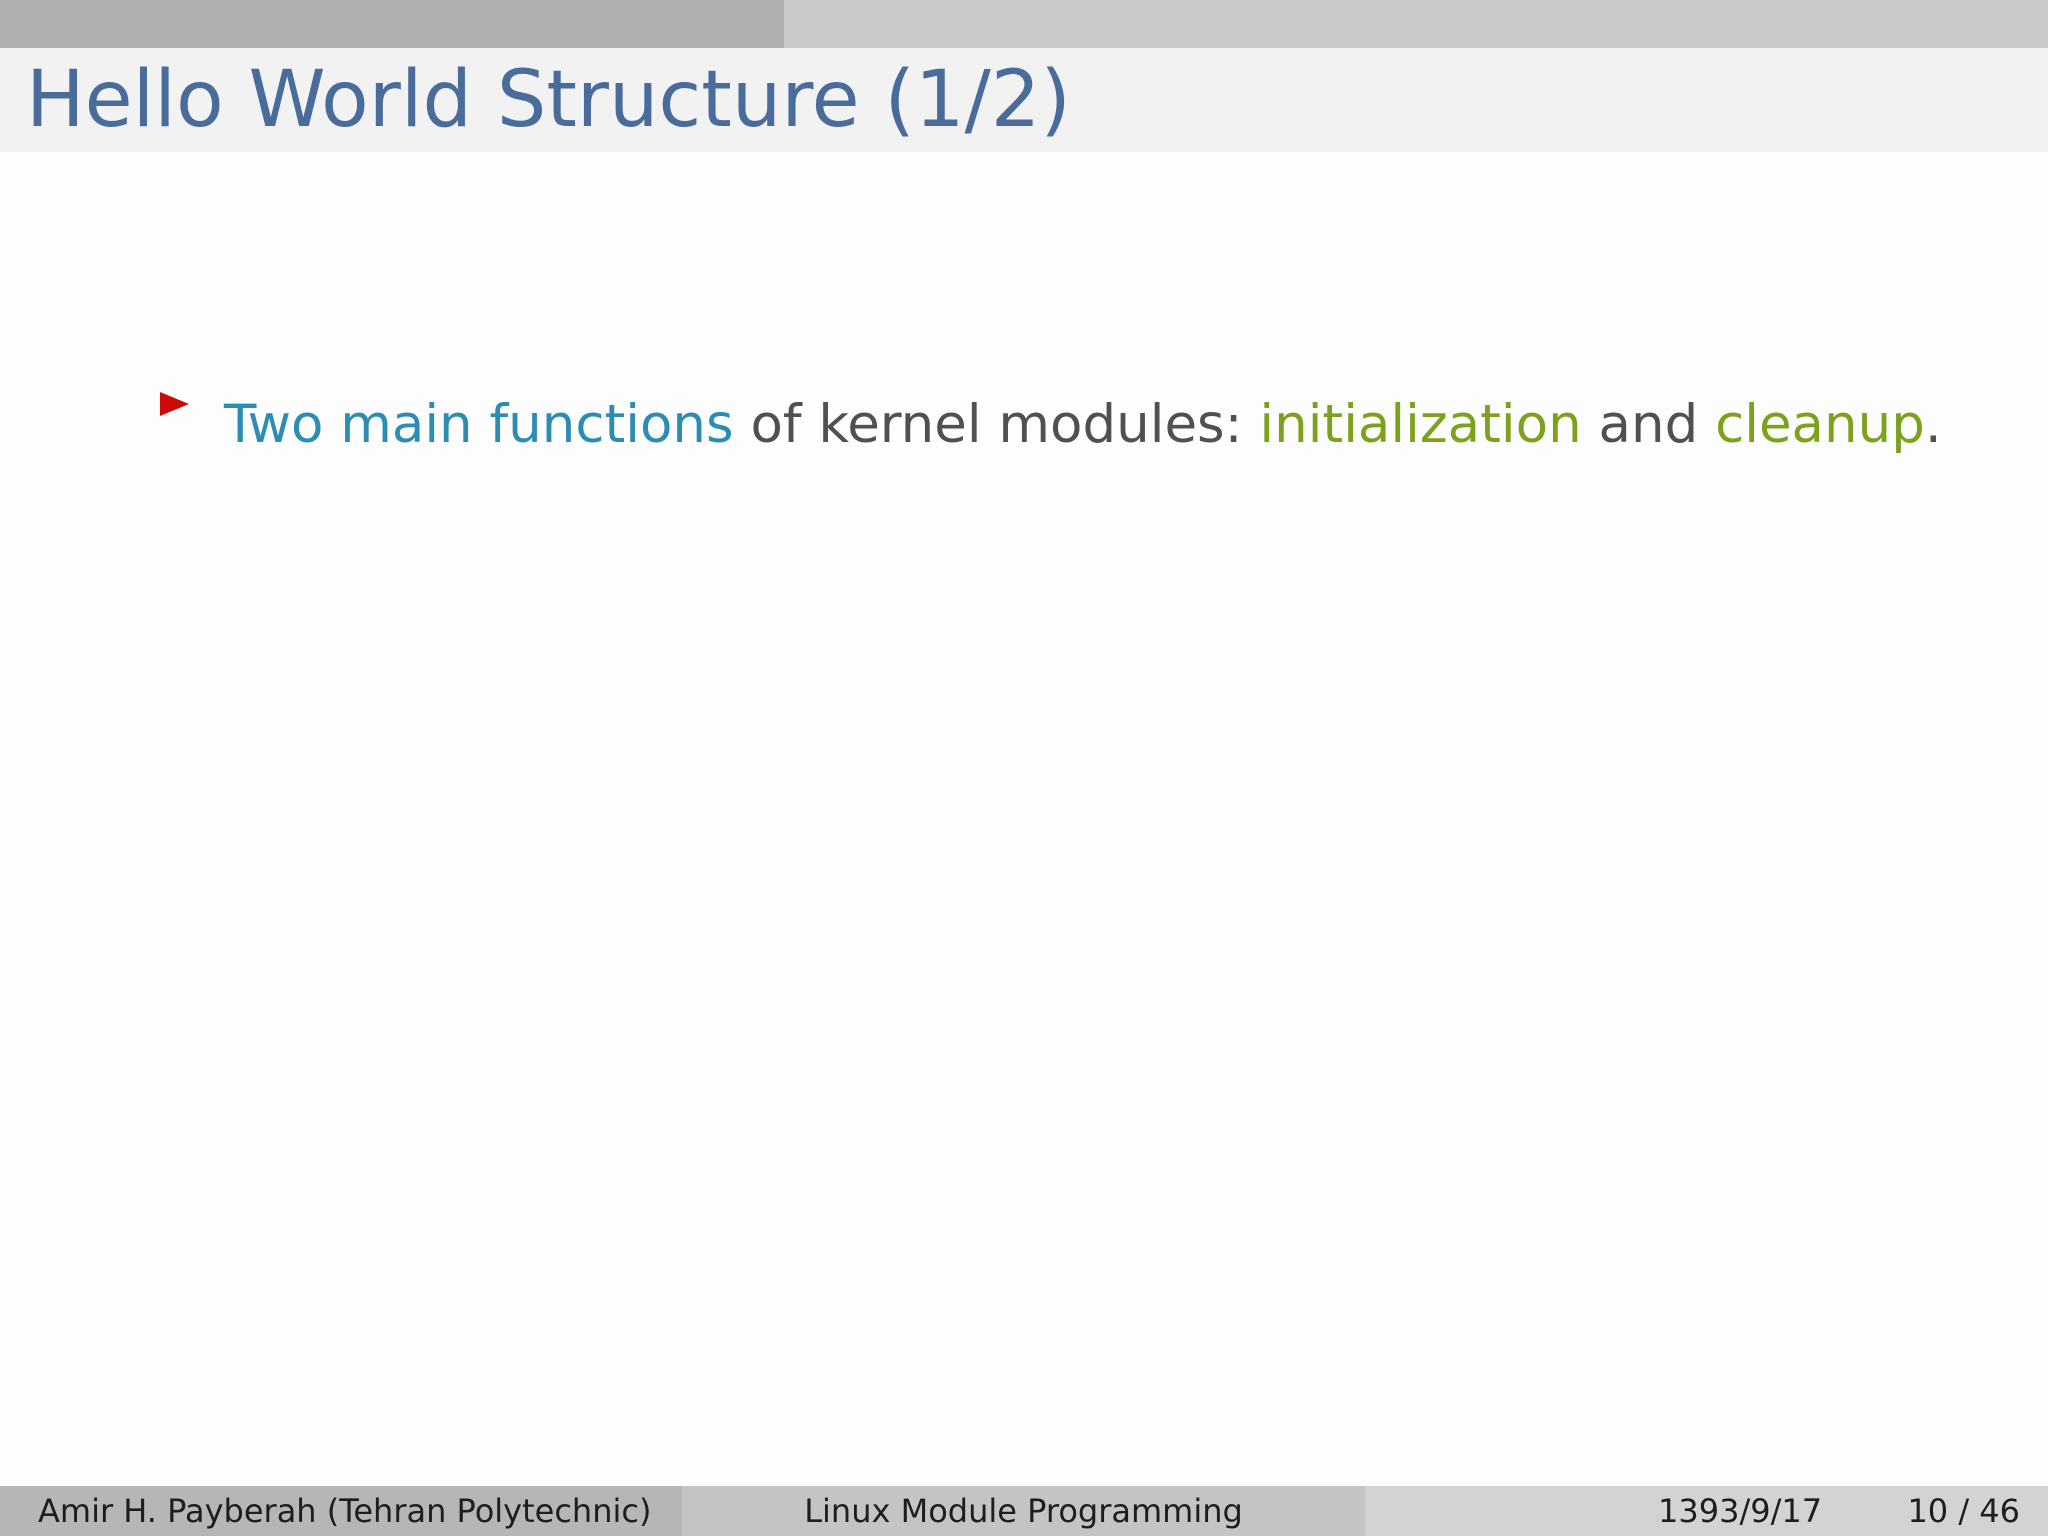 The image size is (2048, 1536). Describe the element at coordinates (1963, 1511) in the screenshot. I see `page-number: 10 / 46` at that location.